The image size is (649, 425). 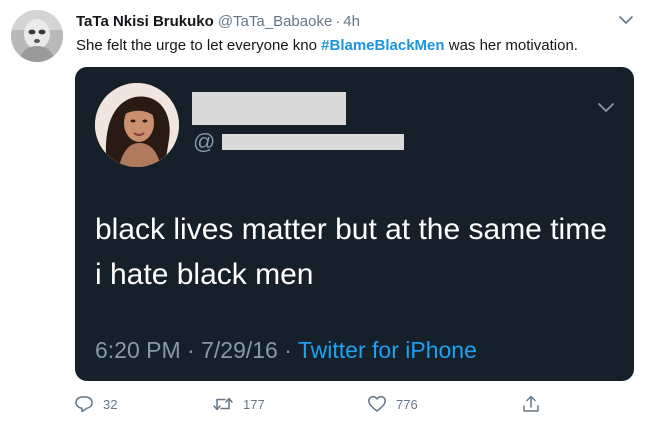 I want to click on author-handle: @TaTa_Babaoke, so click(x=275, y=21).